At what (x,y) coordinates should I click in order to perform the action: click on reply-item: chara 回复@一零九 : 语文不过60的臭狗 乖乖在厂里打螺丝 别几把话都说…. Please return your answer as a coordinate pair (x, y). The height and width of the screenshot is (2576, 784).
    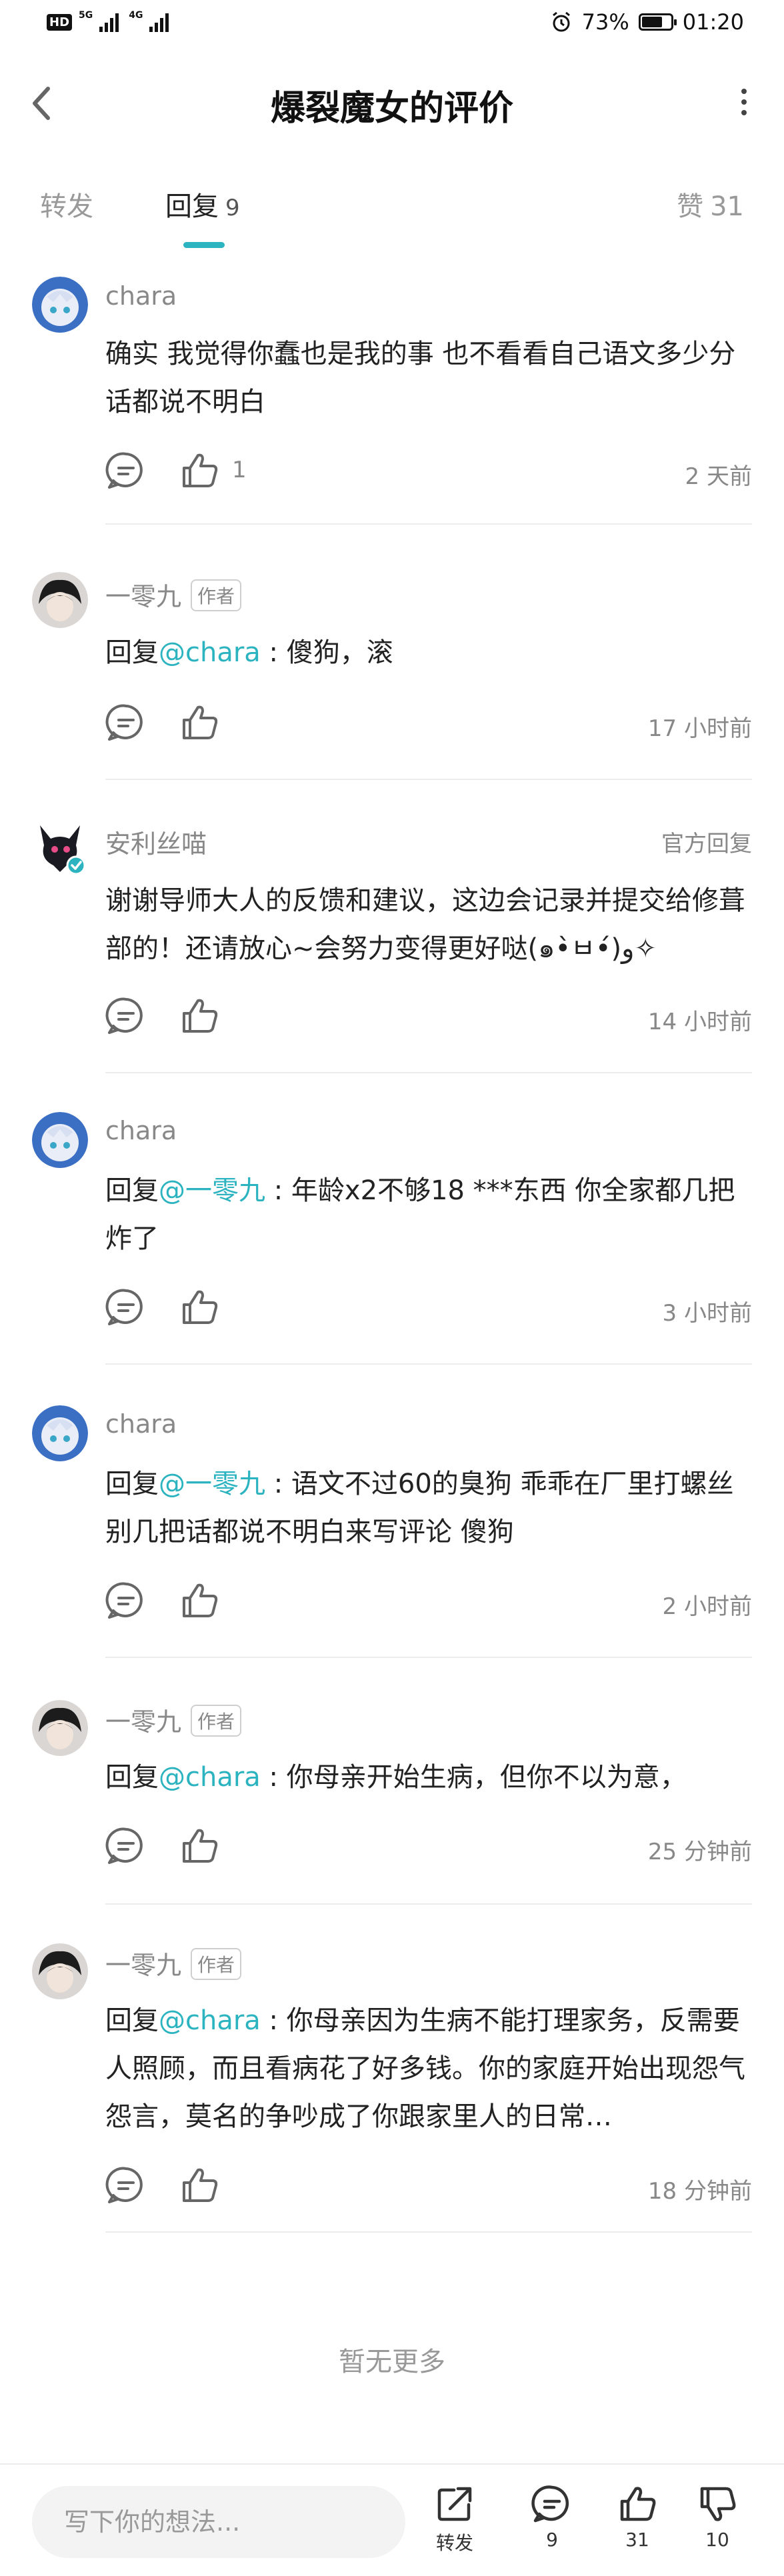
    Looking at the image, I should click on (392, 1540).